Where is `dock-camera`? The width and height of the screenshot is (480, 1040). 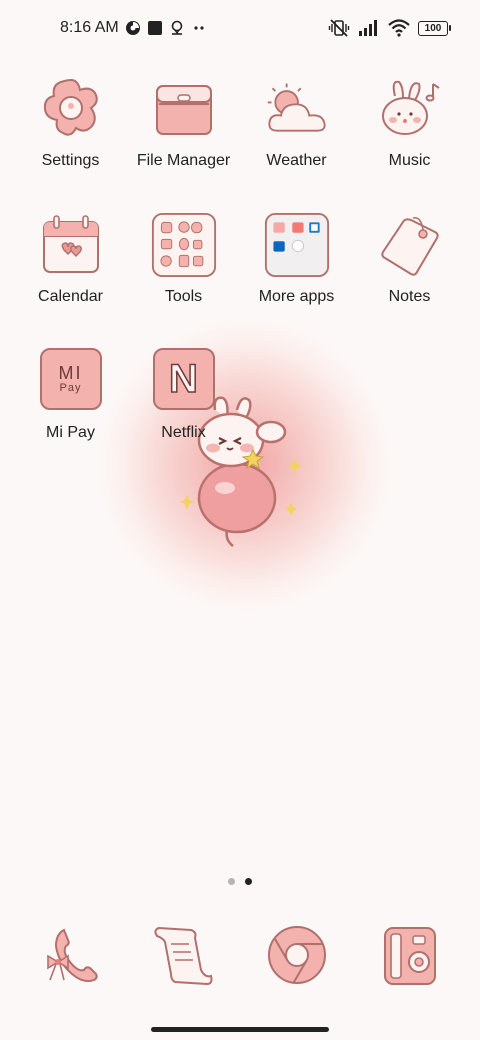
dock-camera is located at coordinates (410, 957).